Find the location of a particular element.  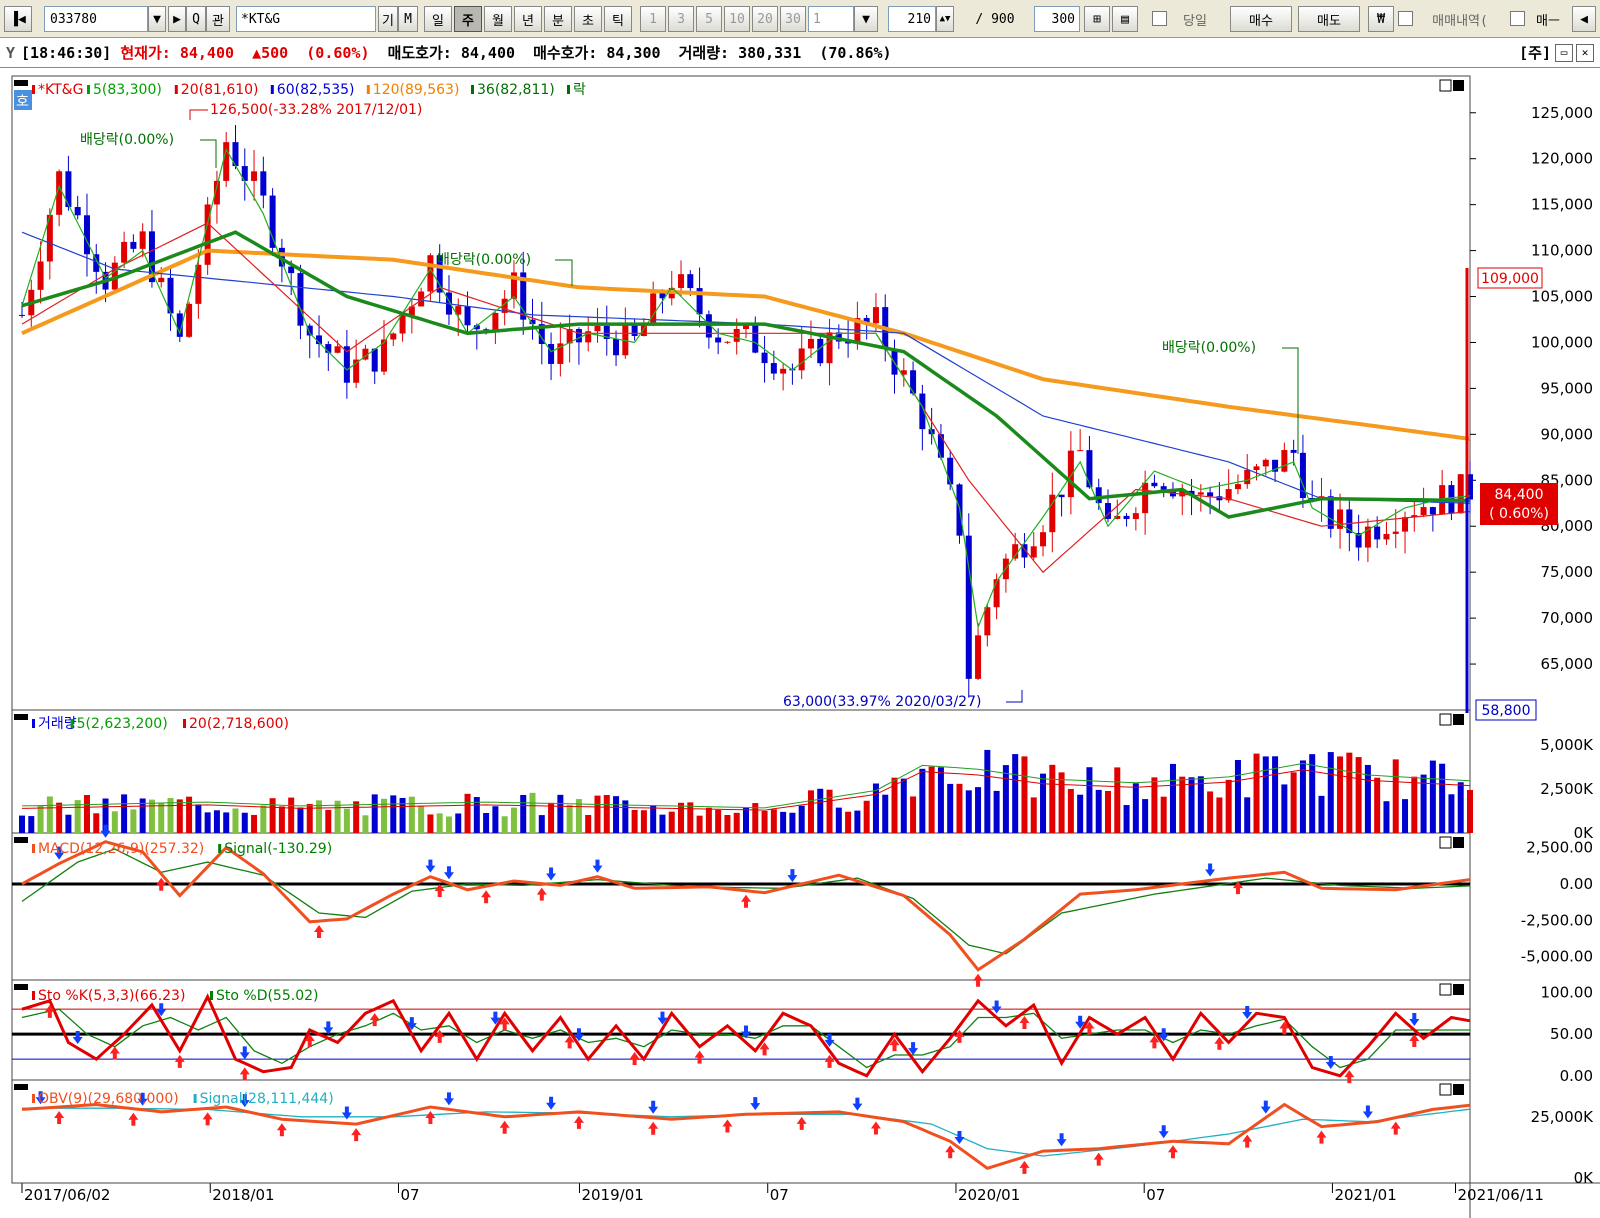

sell-button: 매도 is located at coordinates (1329, 19).